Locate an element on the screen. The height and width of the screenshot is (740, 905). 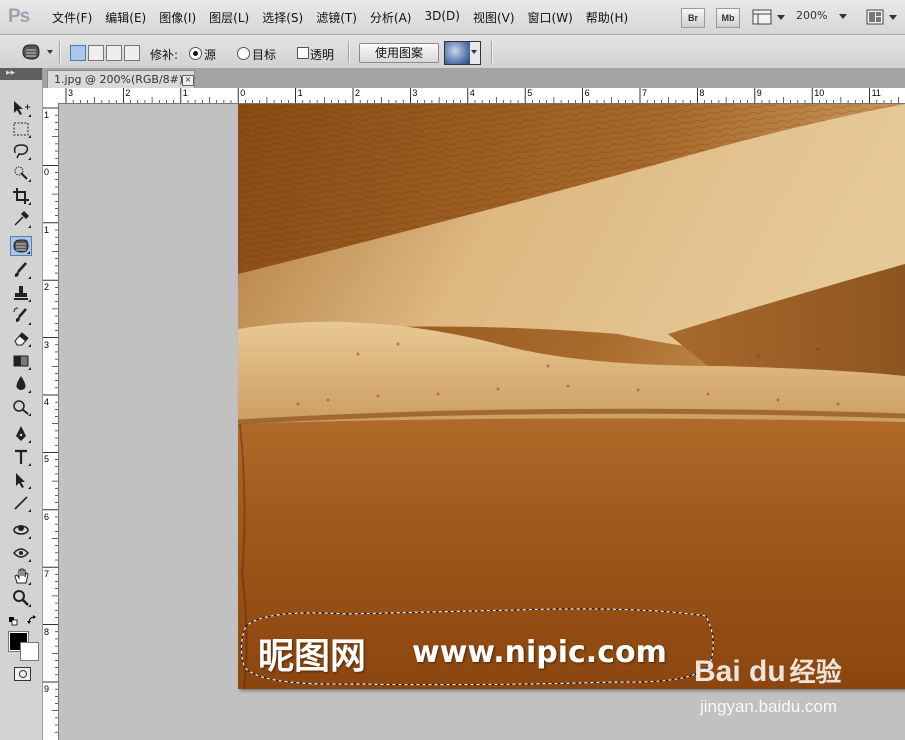
eraser-tool is located at coordinates (21, 338).